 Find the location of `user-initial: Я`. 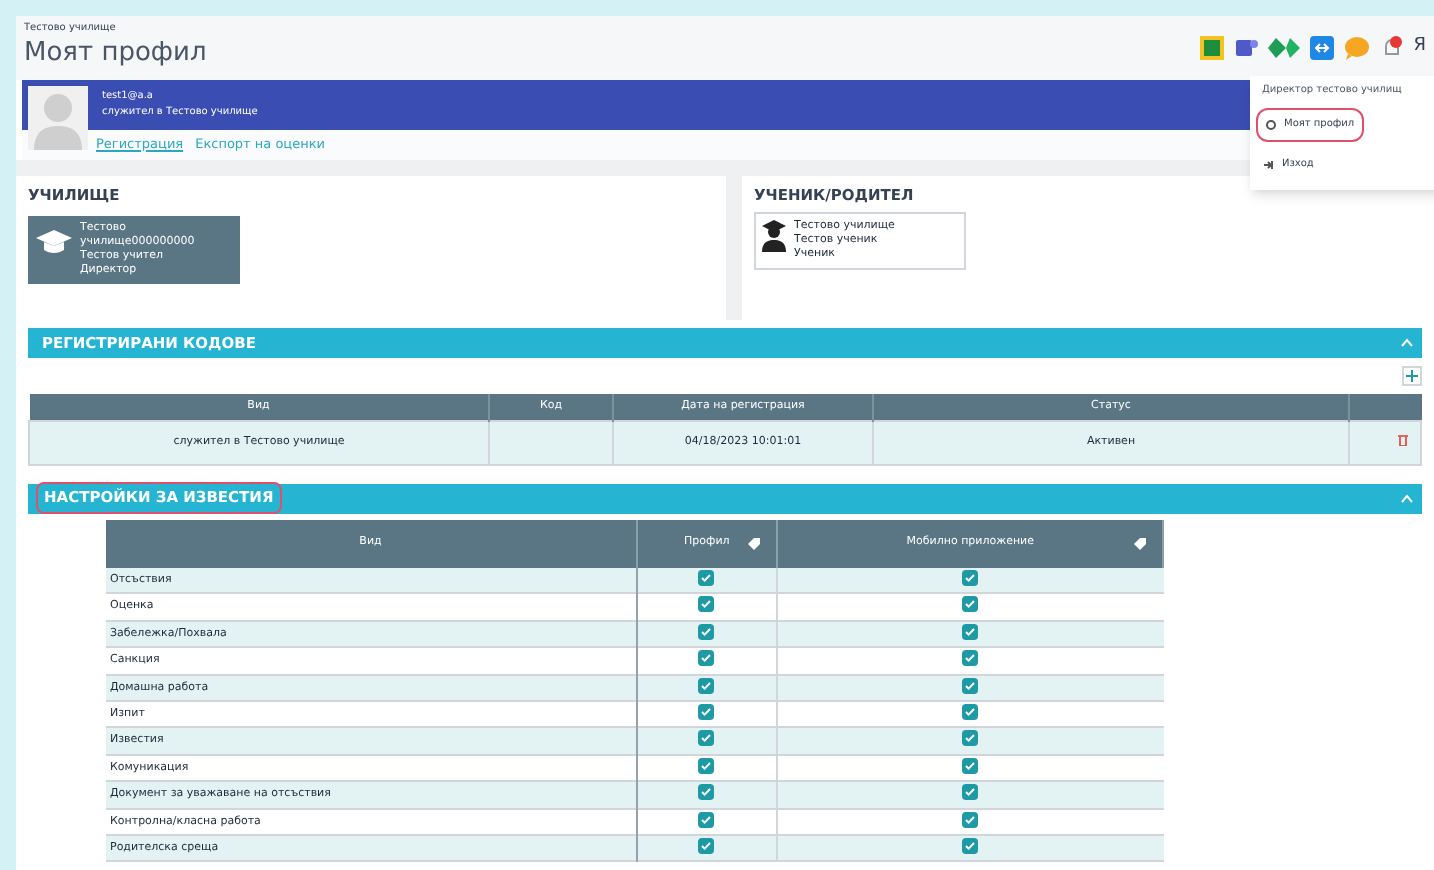

user-initial: Я is located at coordinates (1419, 47).